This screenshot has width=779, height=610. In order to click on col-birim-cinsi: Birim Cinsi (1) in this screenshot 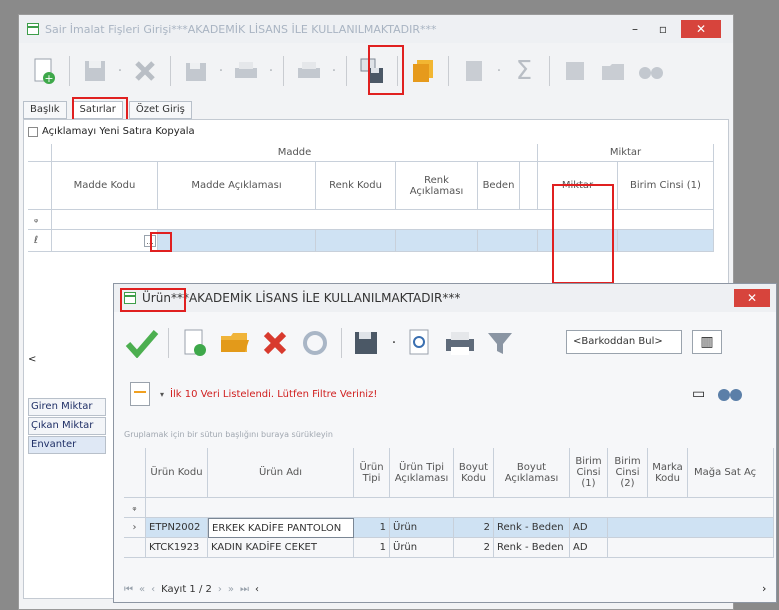, I will do `click(666, 186)`.